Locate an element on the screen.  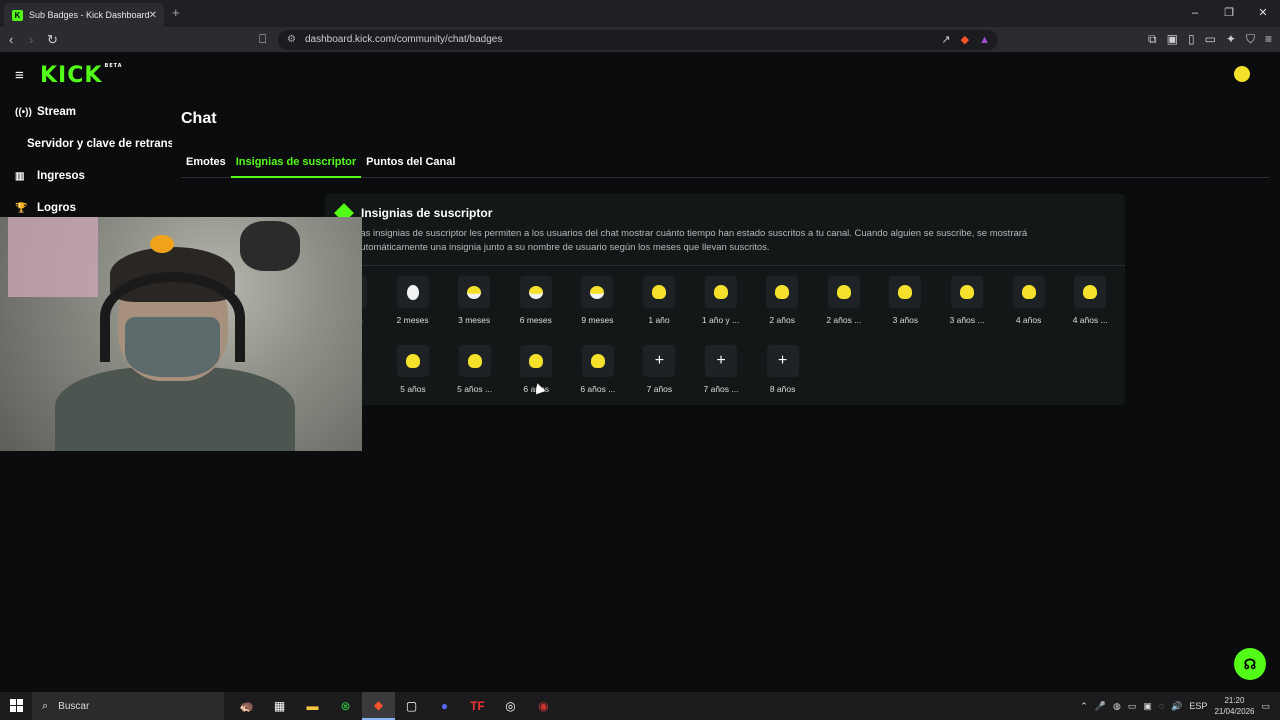
notifications-icon: ▭ is located at coordinates (1265, 706).